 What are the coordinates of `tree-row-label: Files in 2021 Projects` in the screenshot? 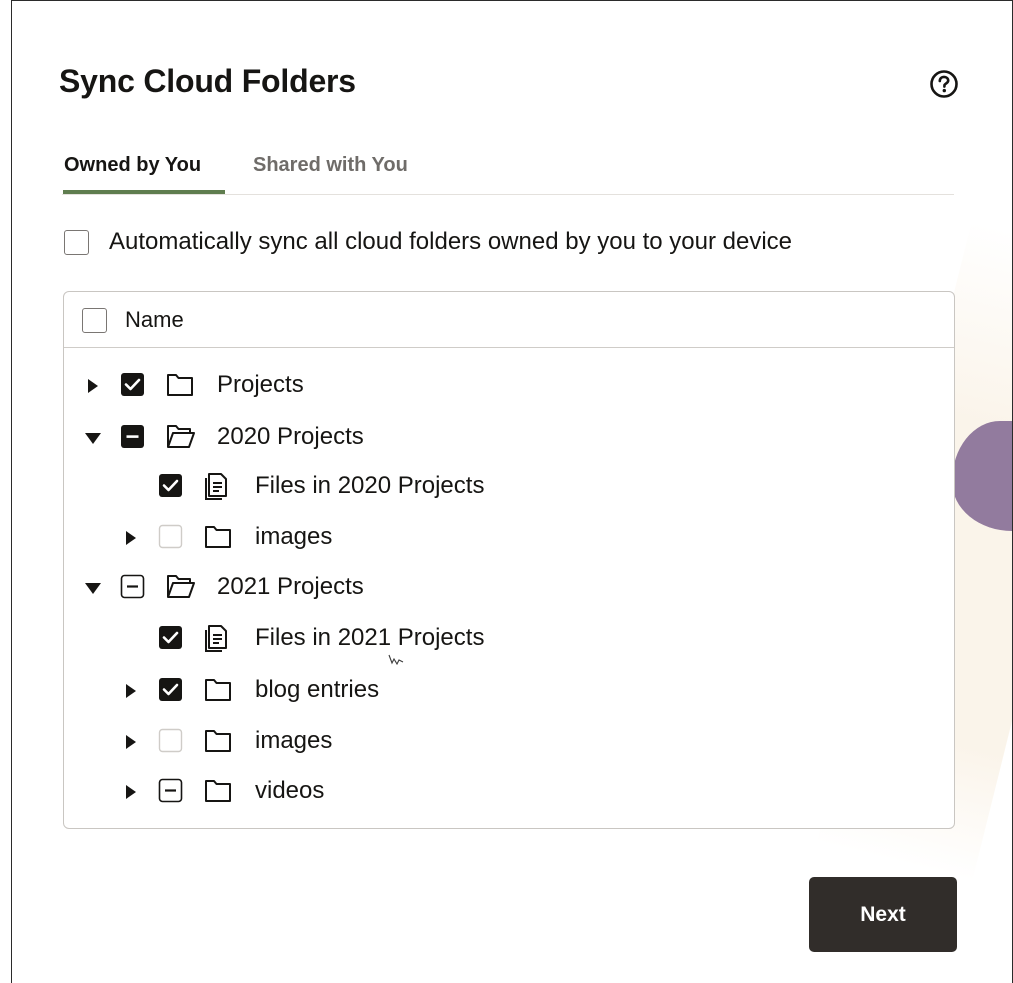 It's located at (370, 637).